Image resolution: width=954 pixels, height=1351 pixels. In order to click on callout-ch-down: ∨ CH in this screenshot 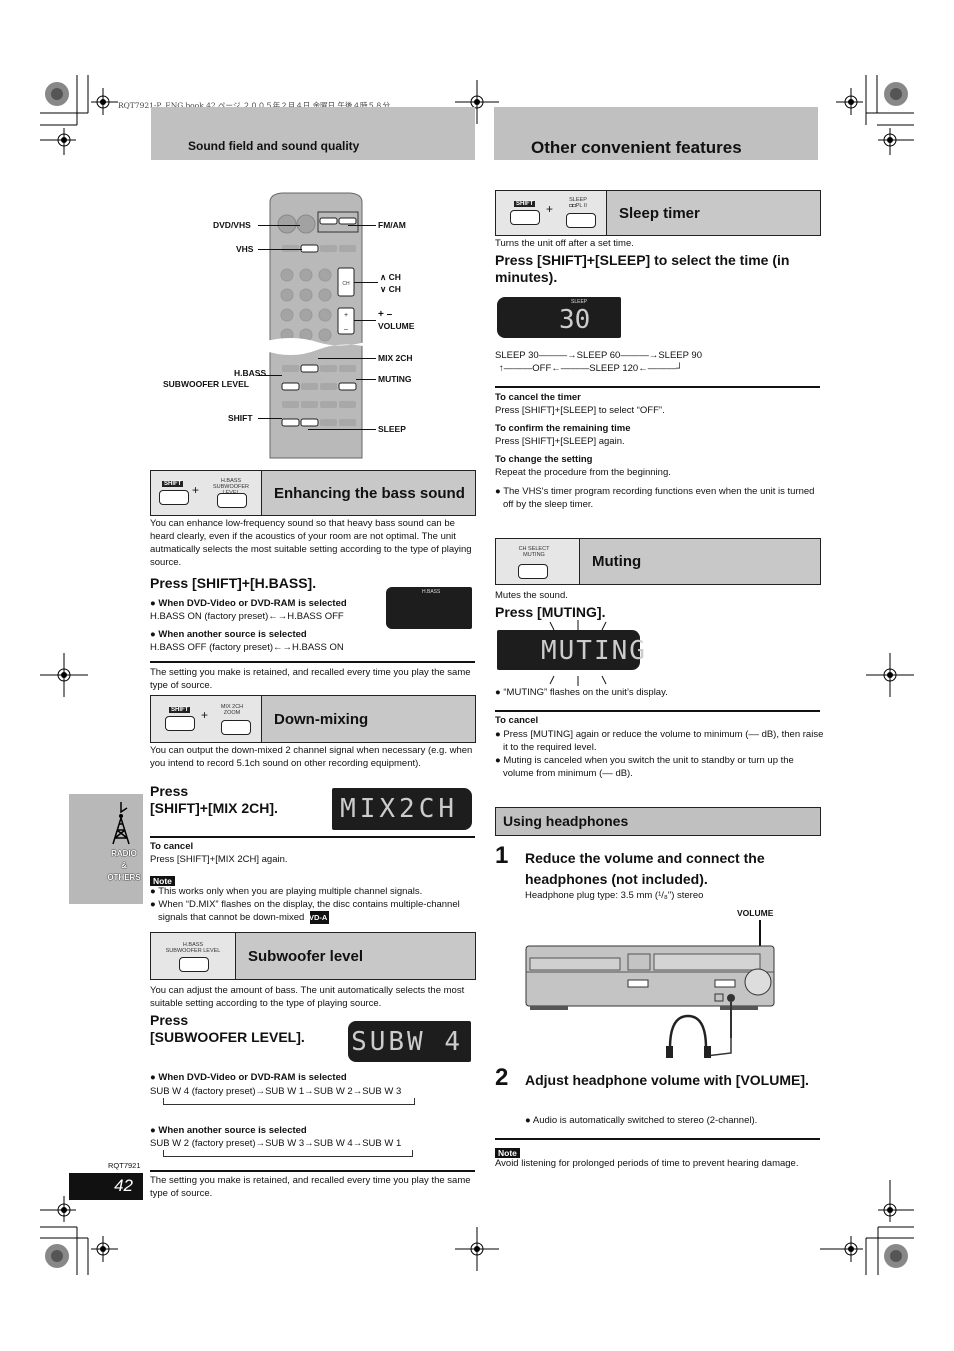, I will do `click(390, 289)`.